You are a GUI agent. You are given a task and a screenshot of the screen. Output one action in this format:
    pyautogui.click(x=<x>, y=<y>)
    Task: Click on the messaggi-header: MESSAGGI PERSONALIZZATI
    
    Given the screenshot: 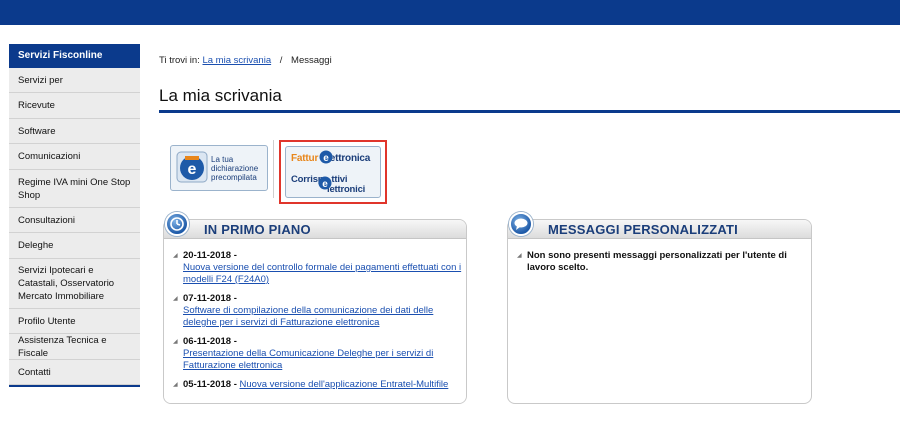 What is the action you would take?
    pyautogui.click(x=659, y=229)
    